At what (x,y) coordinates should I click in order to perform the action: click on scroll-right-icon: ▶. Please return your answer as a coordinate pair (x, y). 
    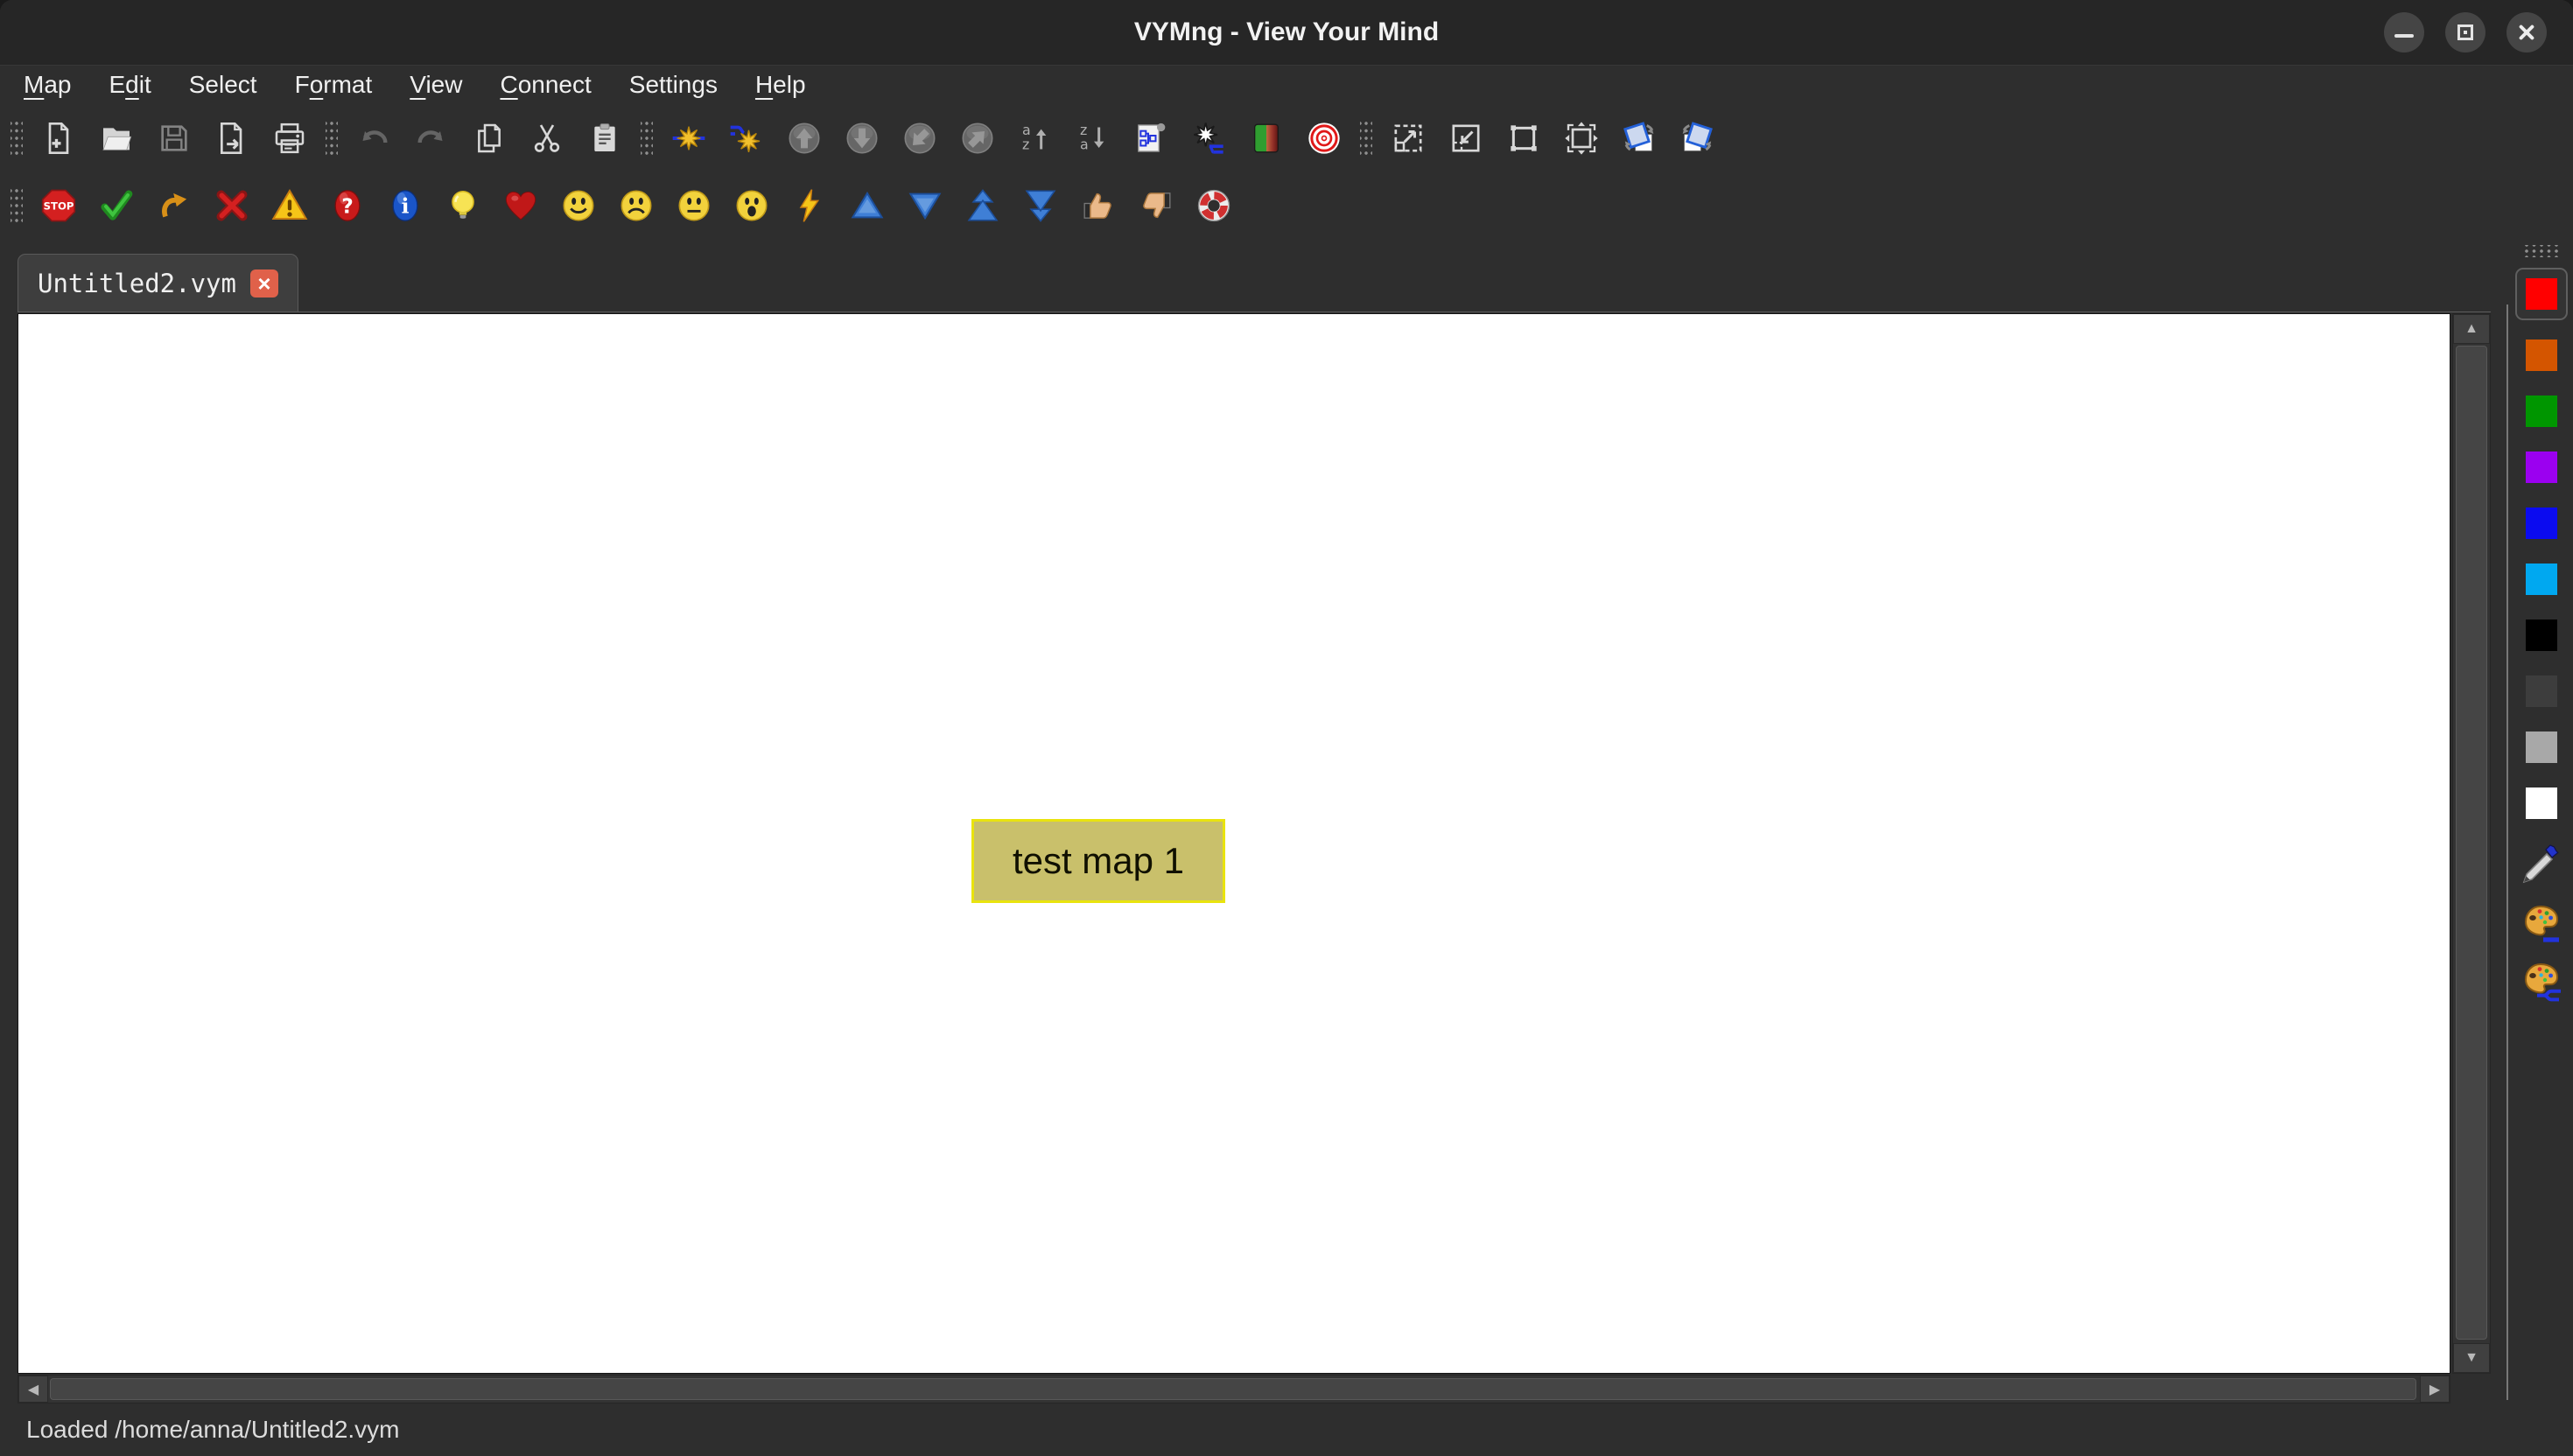
    Looking at the image, I should click on (2435, 1389).